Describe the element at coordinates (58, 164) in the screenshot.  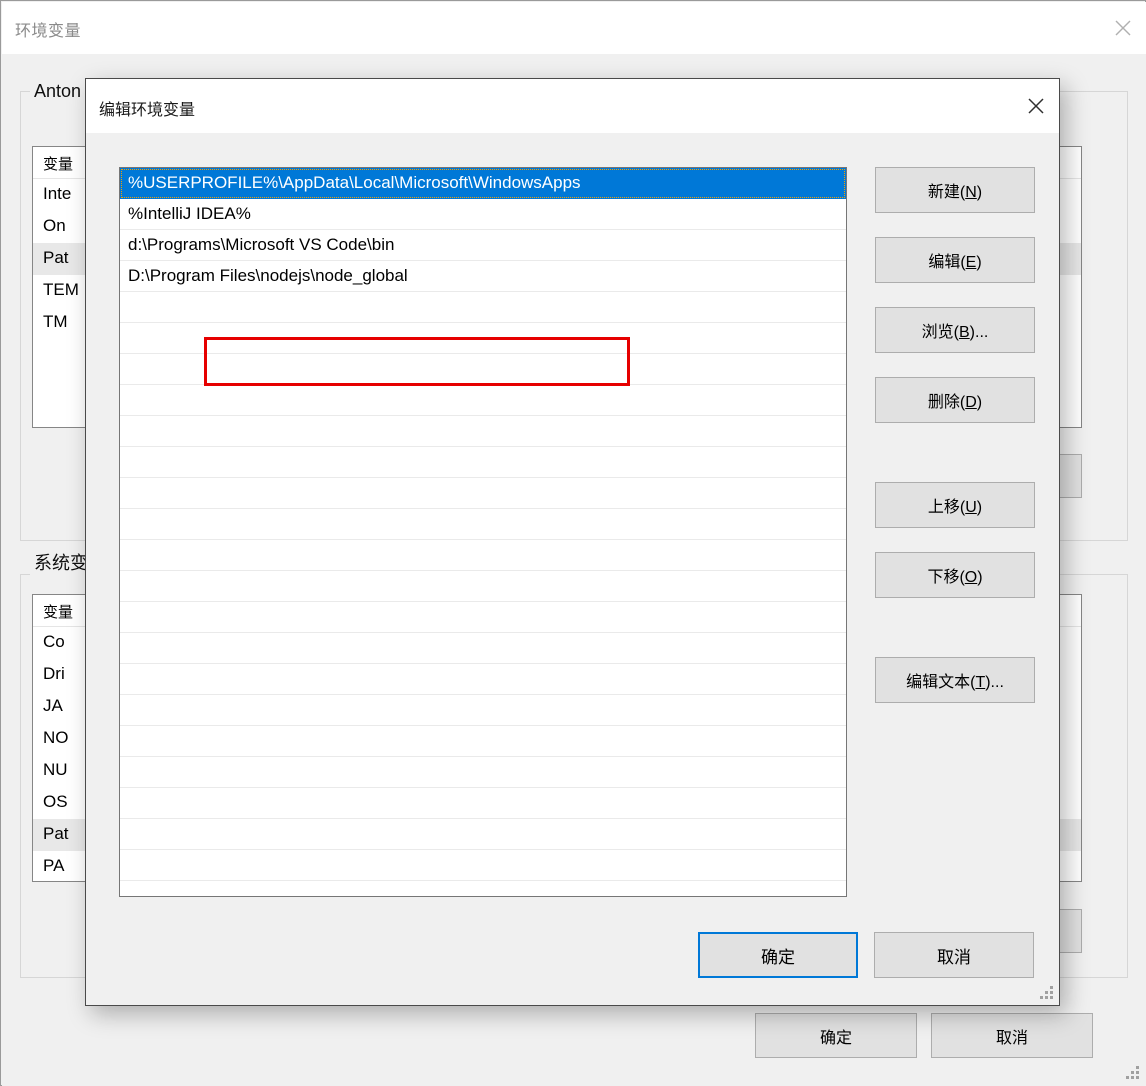
I see `user-variables-column-header-label: 变量` at that location.